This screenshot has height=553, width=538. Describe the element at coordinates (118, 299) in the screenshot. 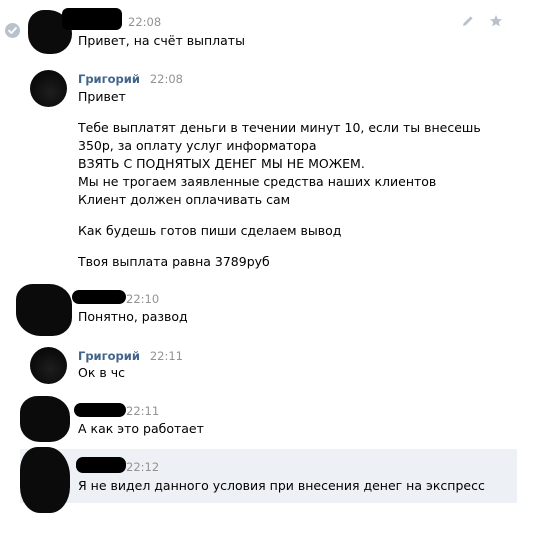

I see `message-header: 22:10` at that location.